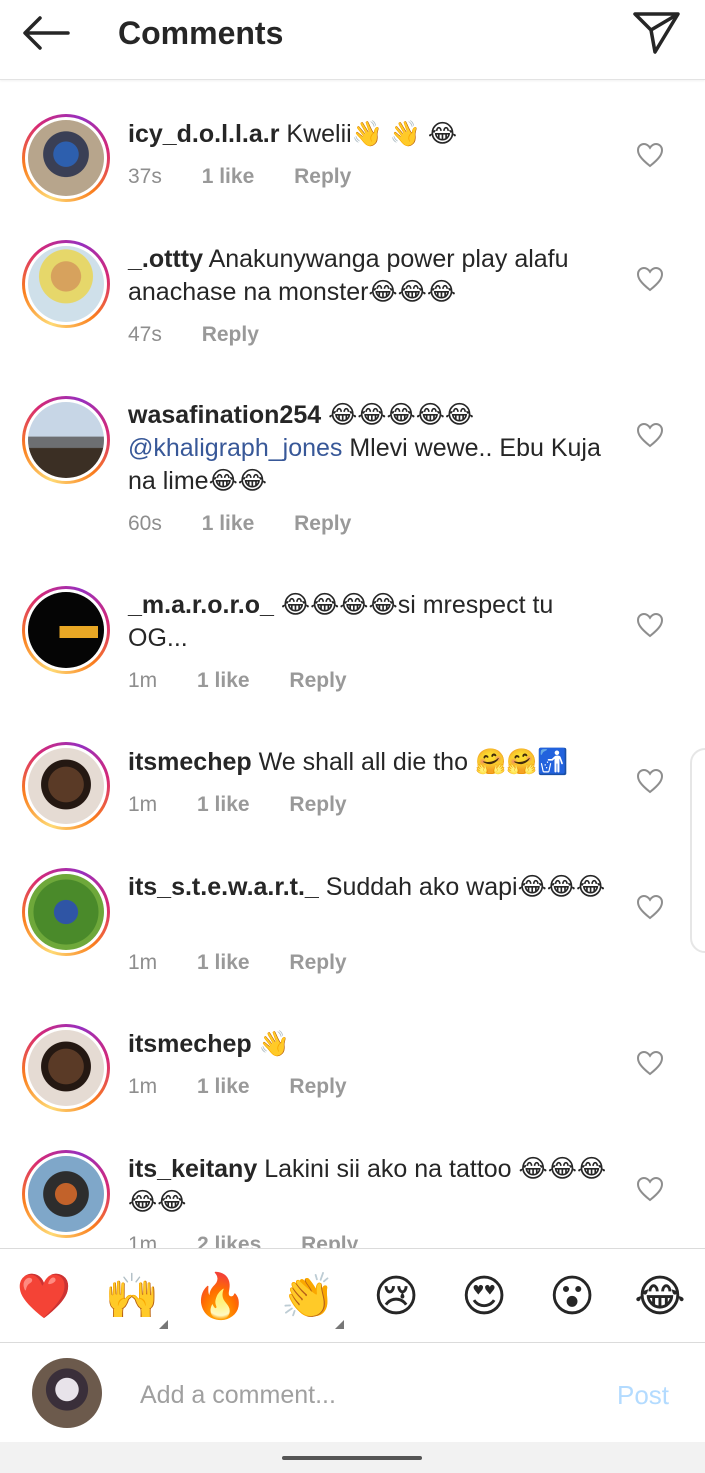  I want to click on comment-input, so click(360, 1395).